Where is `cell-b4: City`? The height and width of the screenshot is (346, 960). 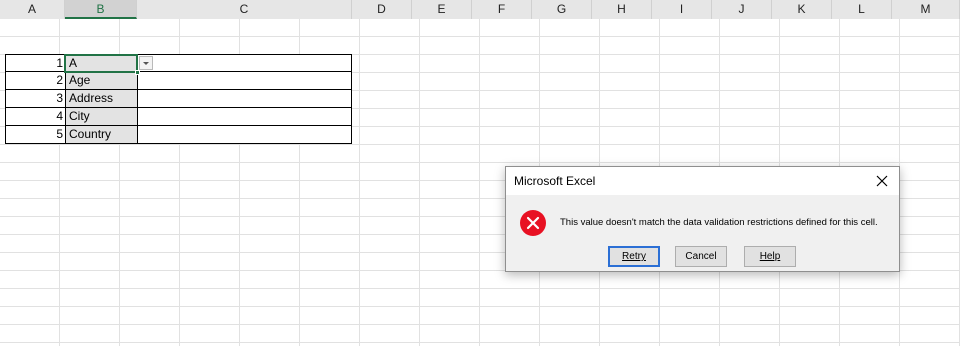
cell-b4: City is located at coordinates (101, 117).